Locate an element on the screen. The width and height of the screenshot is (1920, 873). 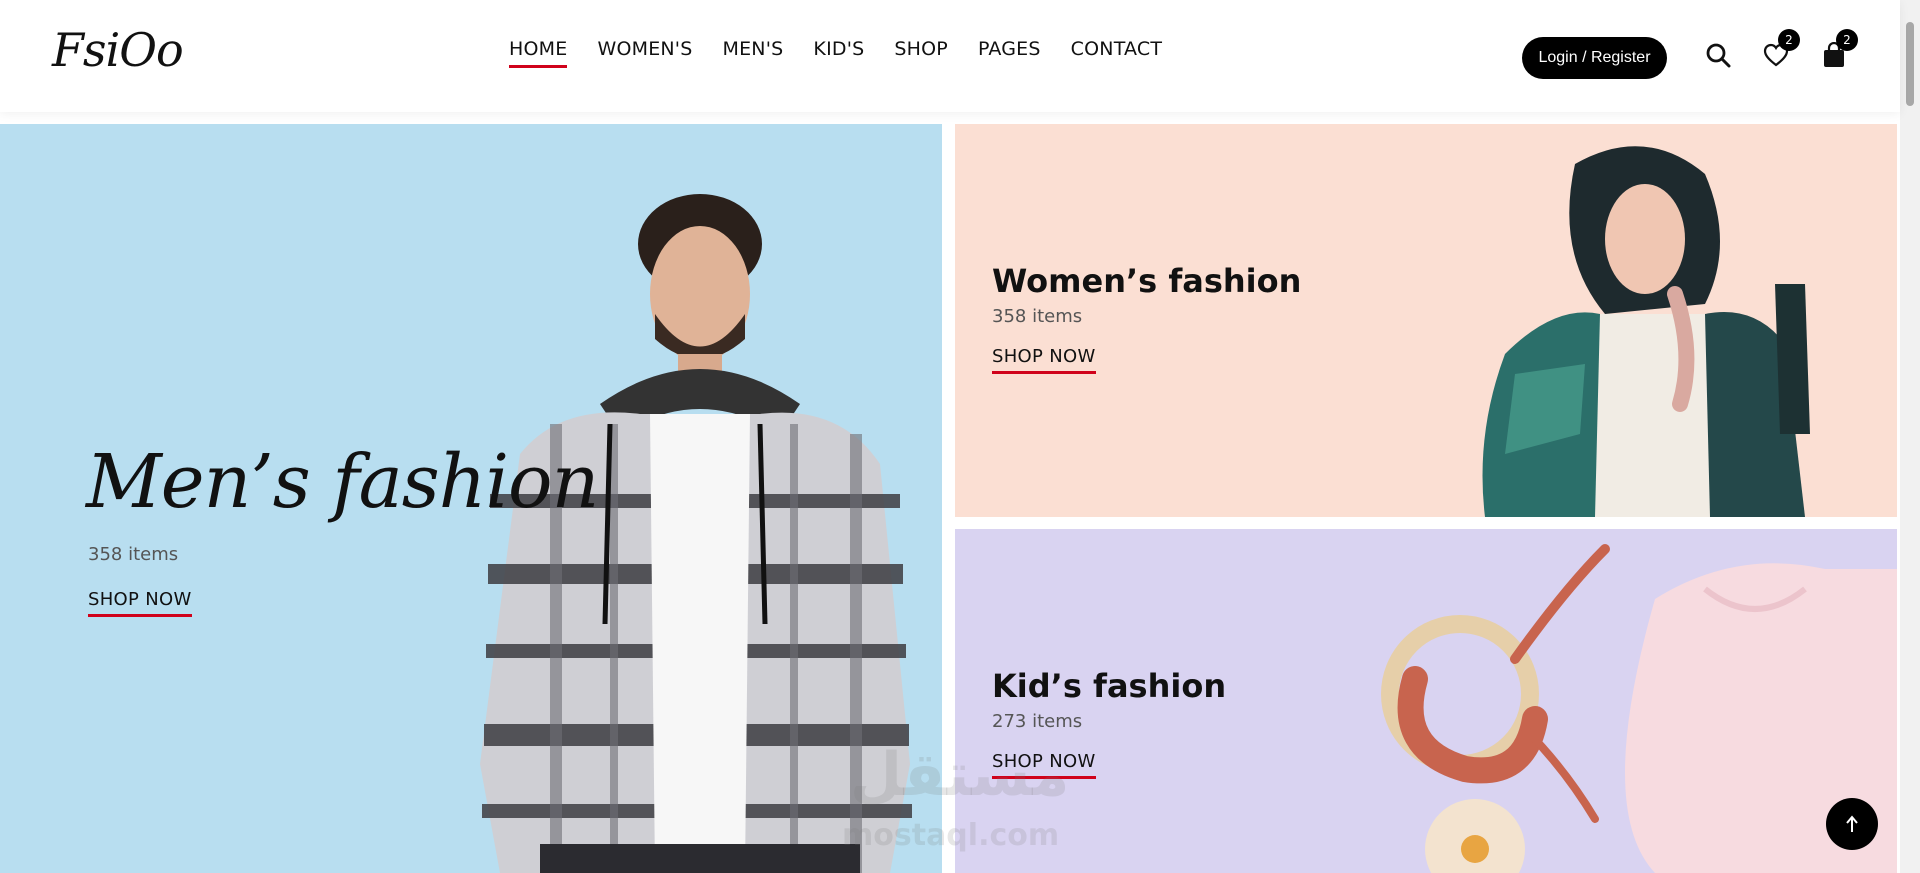
watermark-arabic: مستقل is located at coordinates (960, 775).